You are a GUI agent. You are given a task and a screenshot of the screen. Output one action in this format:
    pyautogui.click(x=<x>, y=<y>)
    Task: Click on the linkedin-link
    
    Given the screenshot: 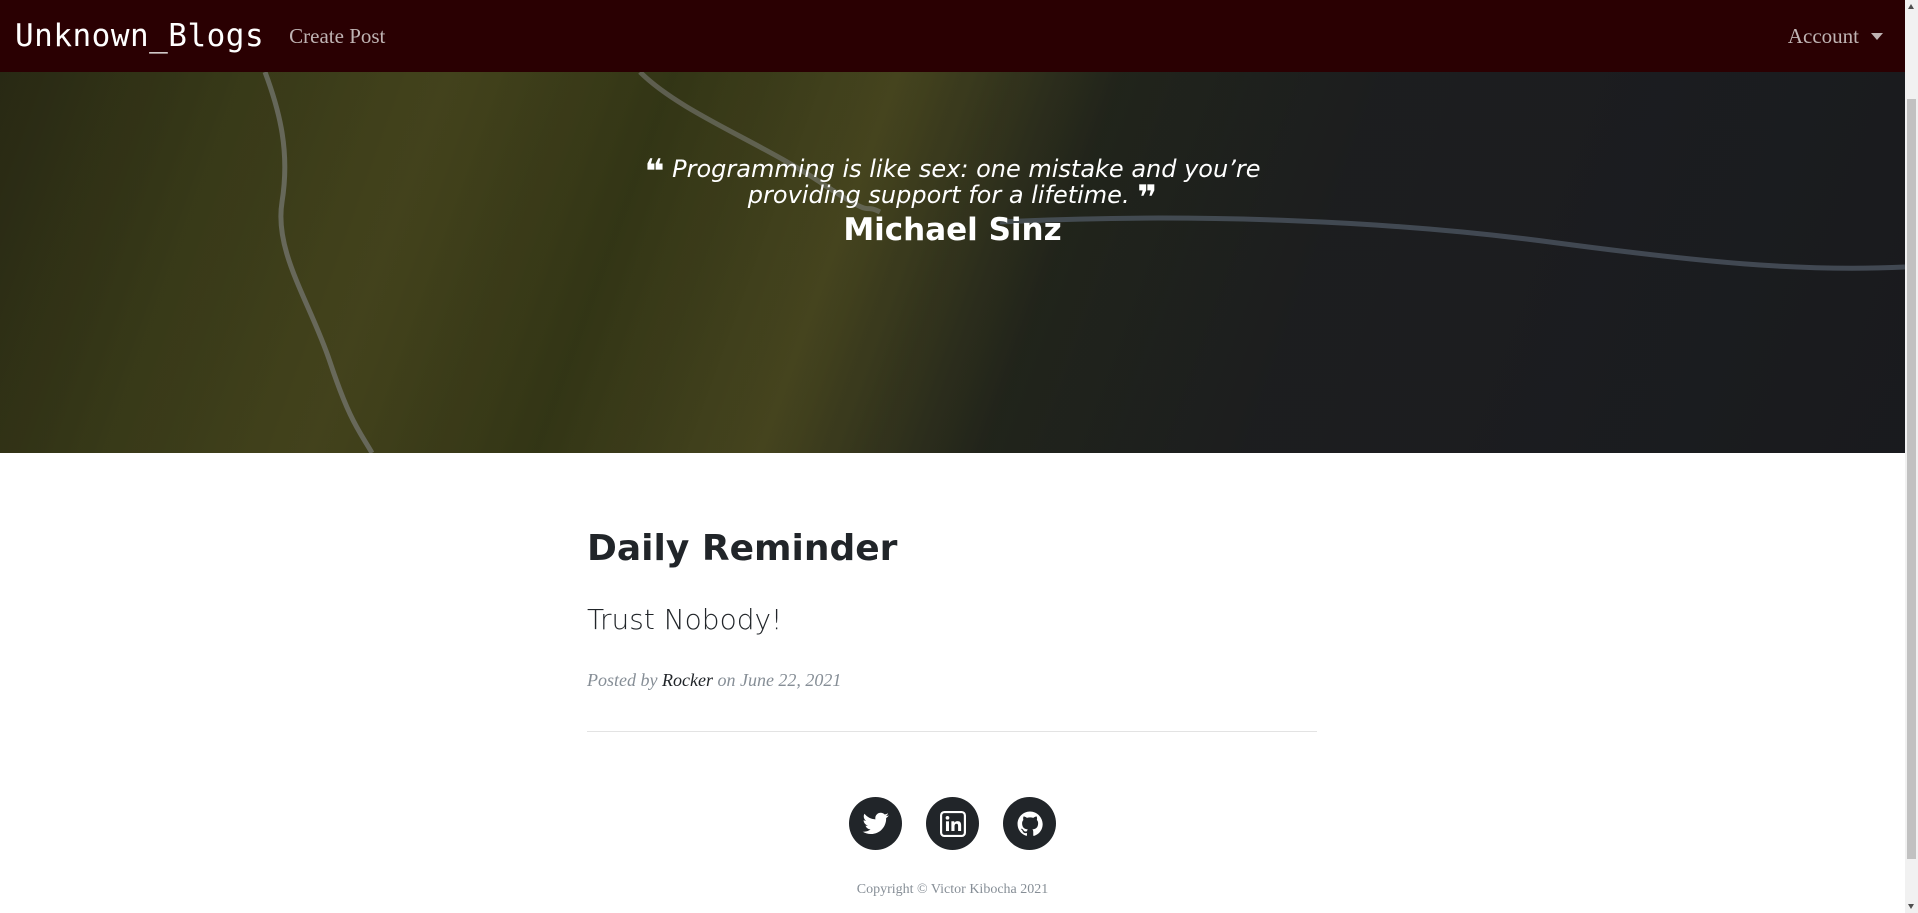 What is the action you would take?
    pyautogui.click(x=952, y=823)
    